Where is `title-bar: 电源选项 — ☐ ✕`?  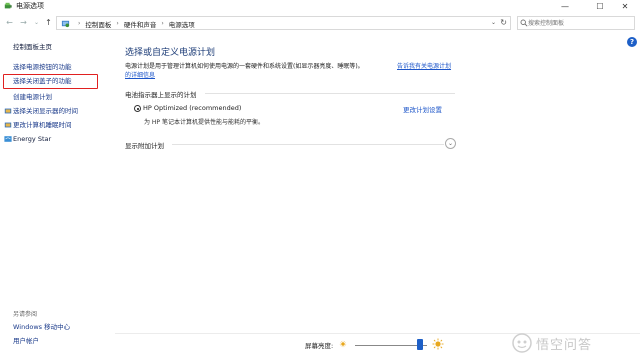 title-bar: 电源选项 — ☐ ✕ is located at coordinates (320, 6).